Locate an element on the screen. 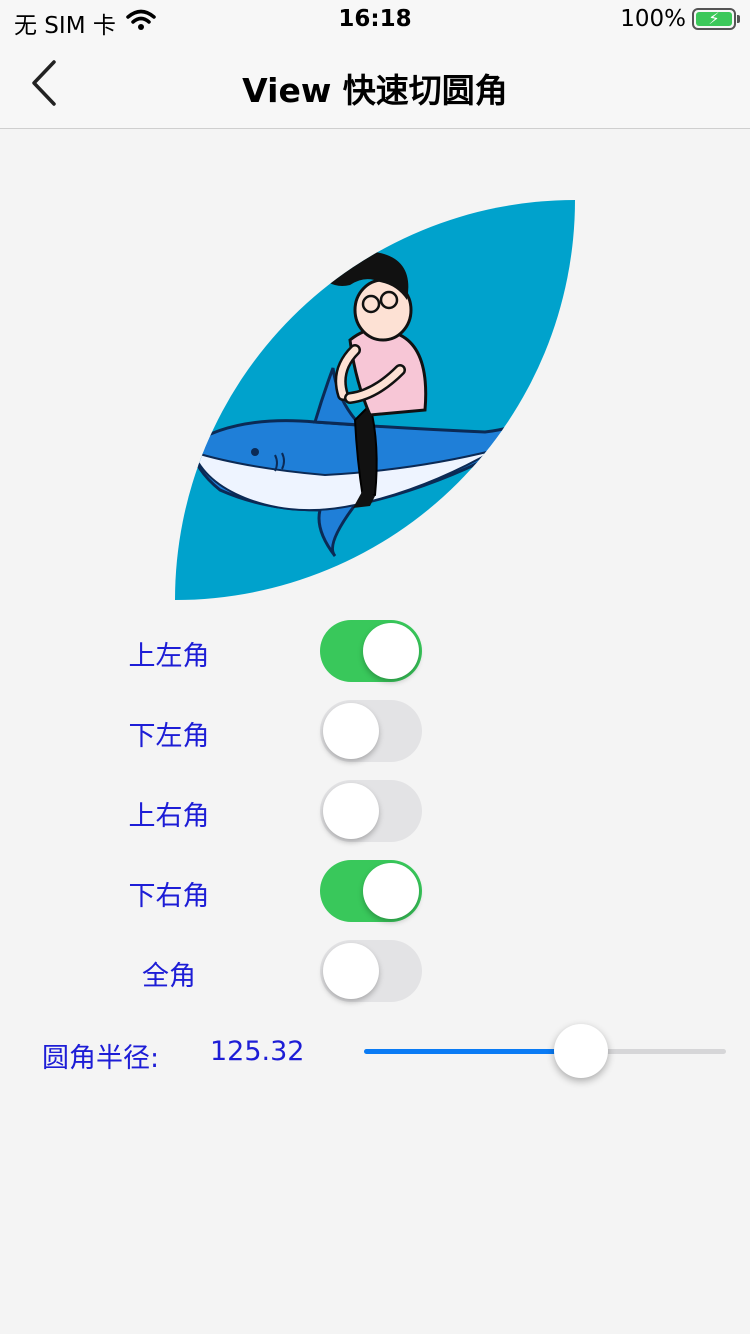  status-right: 100% ⚡ is located at coordinates (680, 19).